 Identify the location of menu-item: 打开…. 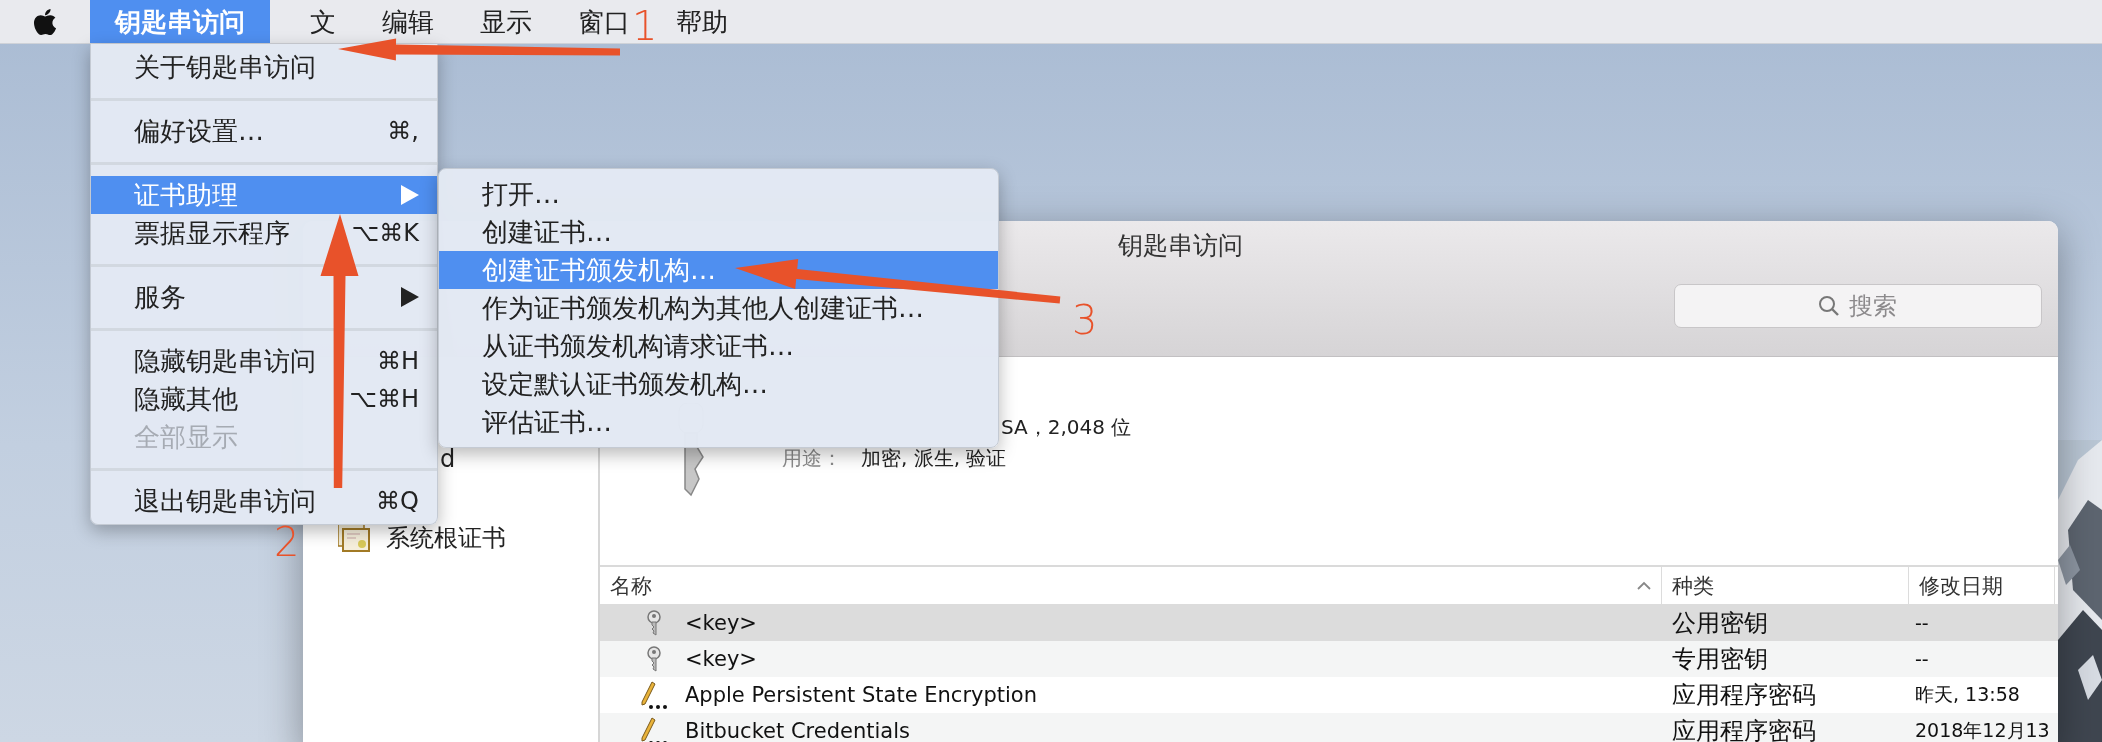
(718, 194).